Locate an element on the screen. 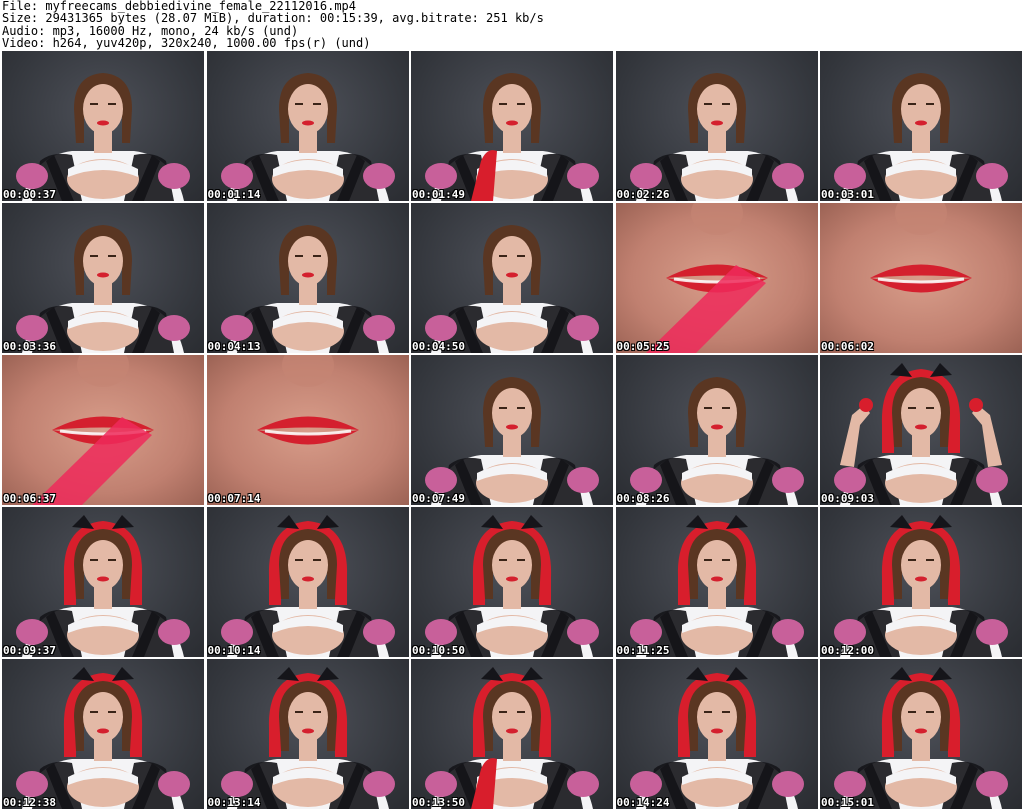 Image resolution: width=1024 pixels, height=811 pixels. thumbnail-timestamp: 00:00:37 is located at coordinates (29, 194).